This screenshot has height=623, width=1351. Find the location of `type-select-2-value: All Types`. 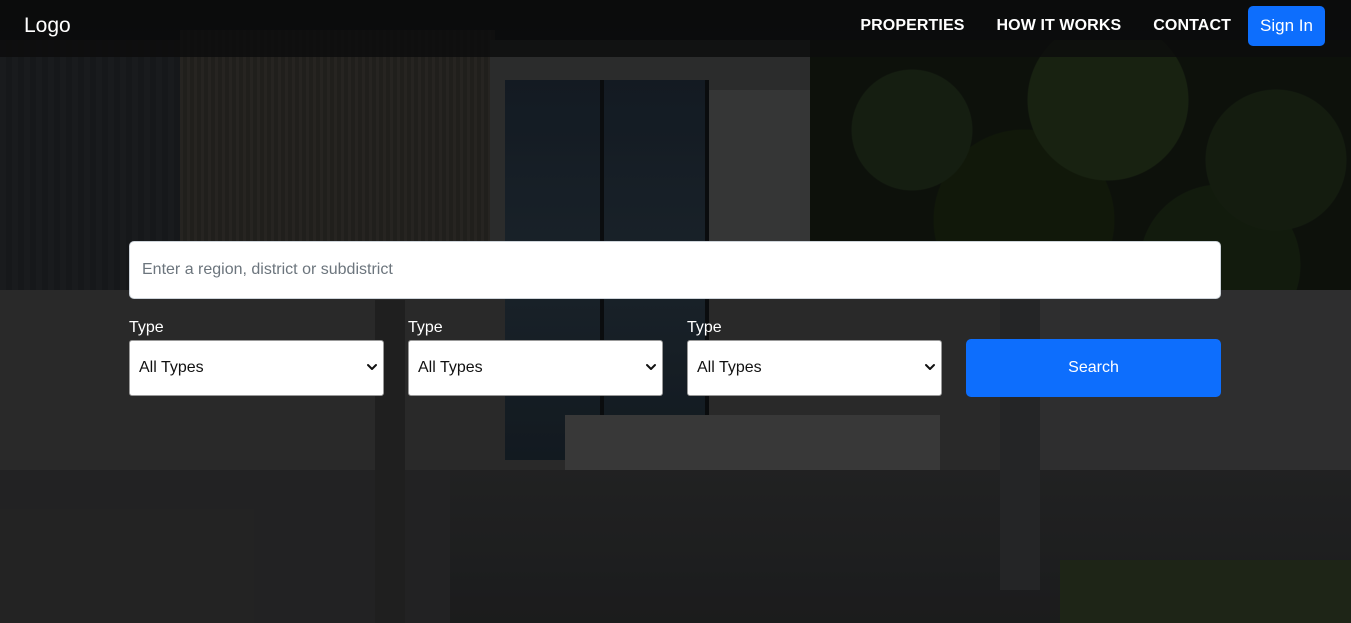

type-select-2-value: All Types is located at coordinates (450, 367).